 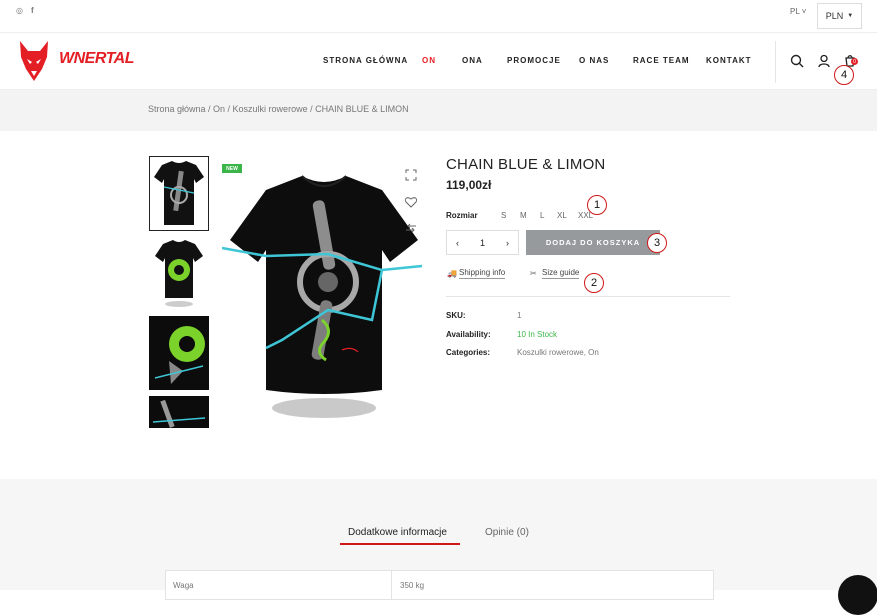 What do you see at coordinates (462, 215) in the screenshot?
I see `size-label: Rozmiar` at bounding box center [462, 215].